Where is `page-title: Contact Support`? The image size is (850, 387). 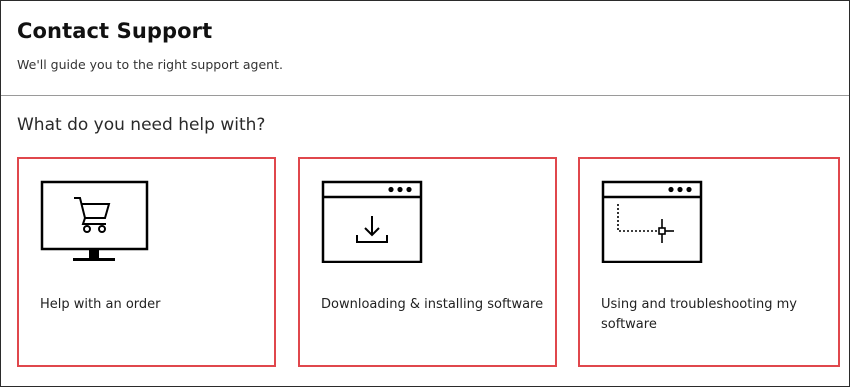
page-title: Contact Support is located at coordinates (115, 31).